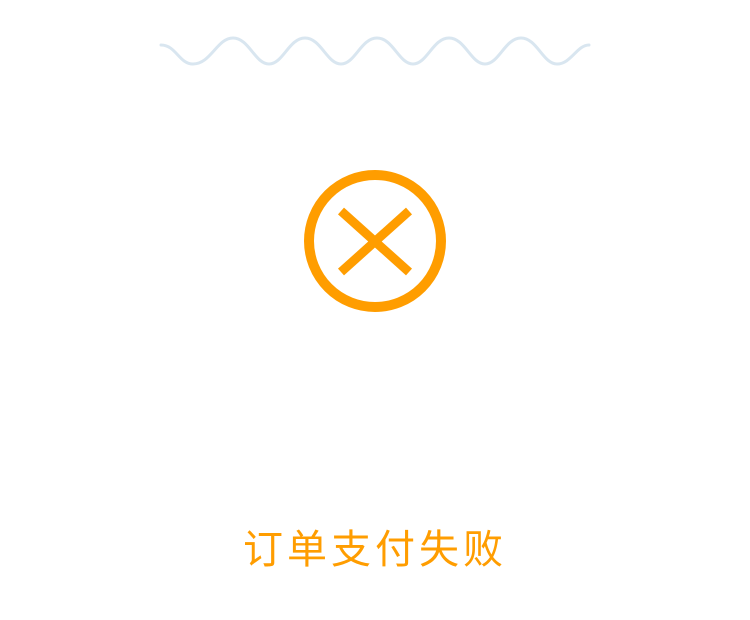 This screenshot has width=750, height=620. I want to click on receipt-wavy-edge, so click(375, 51).